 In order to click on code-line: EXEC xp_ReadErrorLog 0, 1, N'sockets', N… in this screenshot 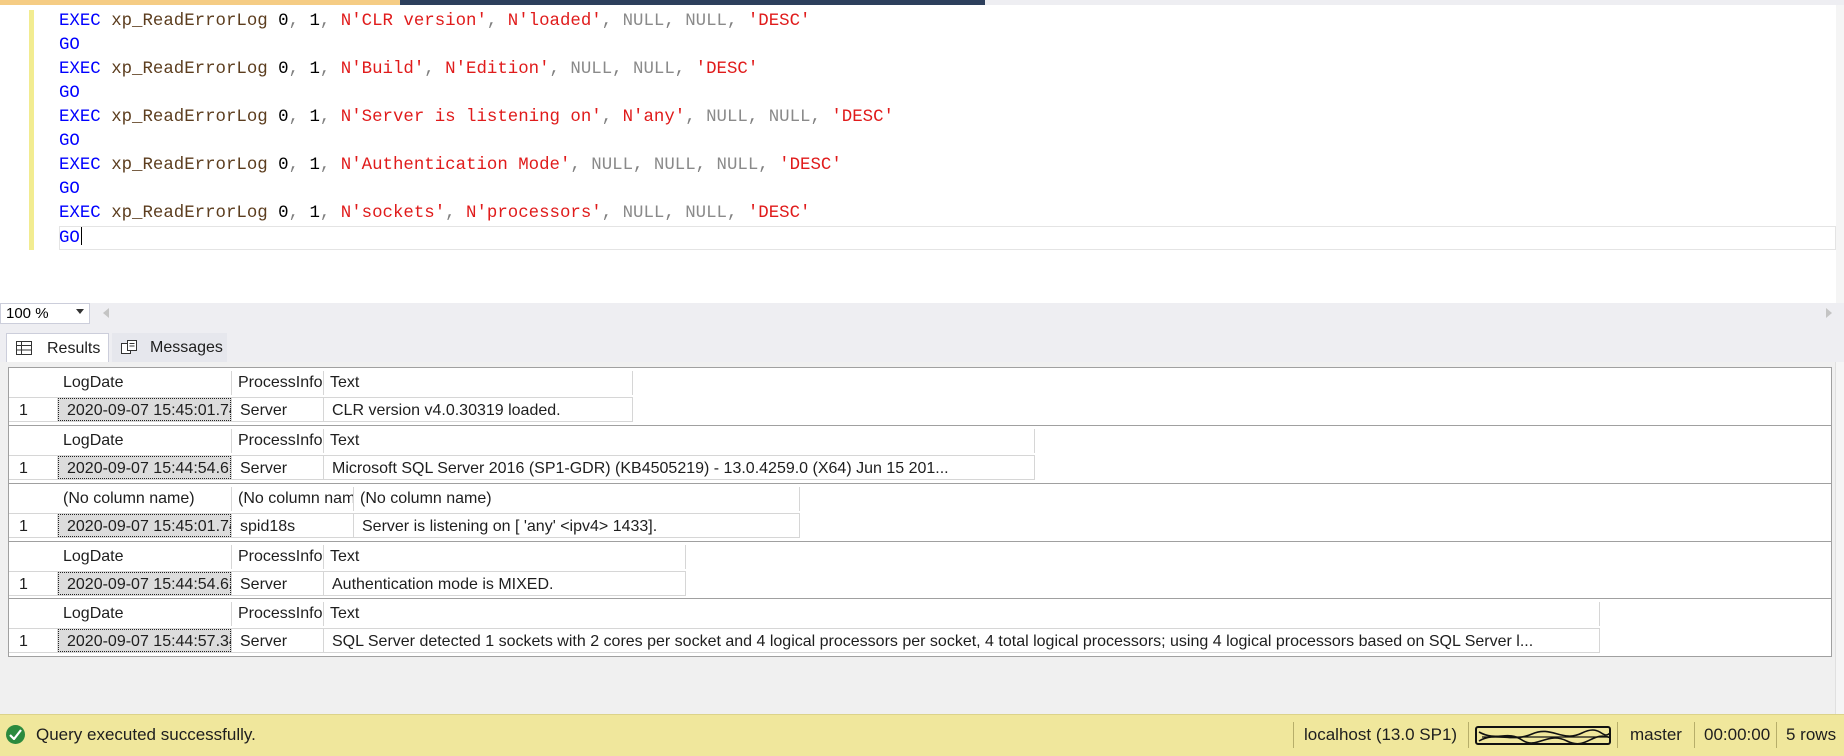, I will do `click(947, 214)`.